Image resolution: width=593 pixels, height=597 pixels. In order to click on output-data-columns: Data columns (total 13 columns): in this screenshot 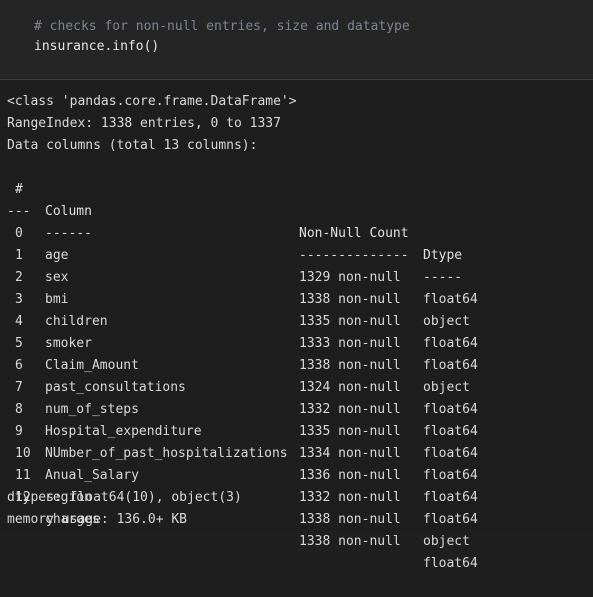, I will do `click(132, 145)`.